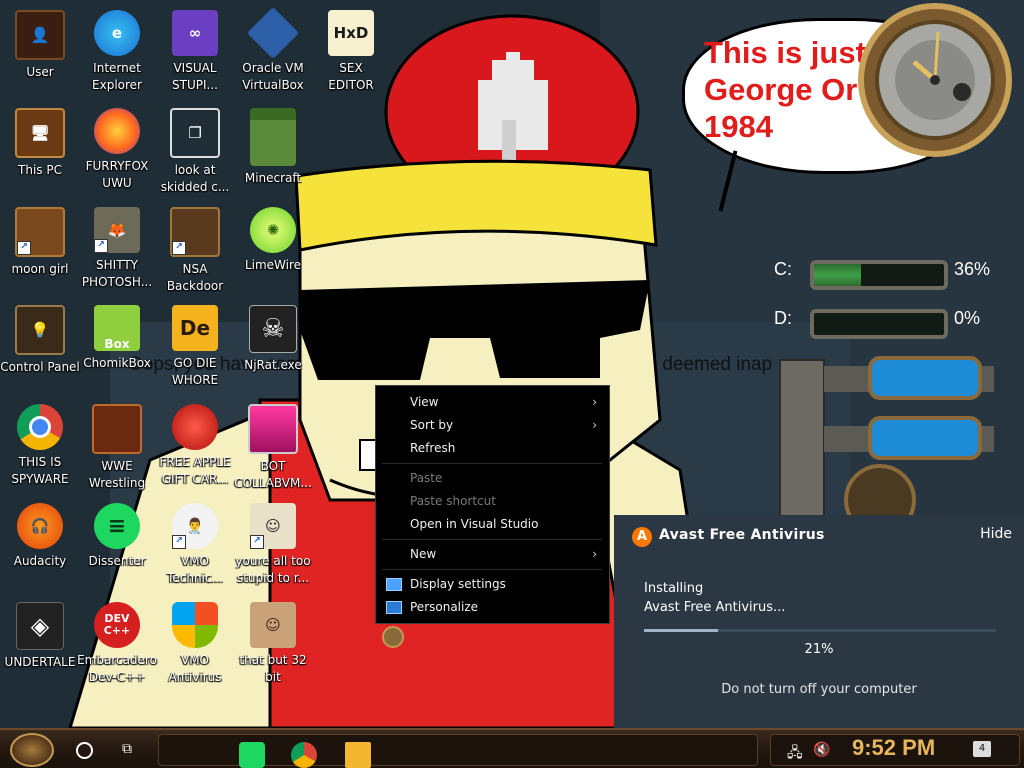 The height and width of the screenshot is (768, 1024). I want to click on oven-icon, so click(117, 429).